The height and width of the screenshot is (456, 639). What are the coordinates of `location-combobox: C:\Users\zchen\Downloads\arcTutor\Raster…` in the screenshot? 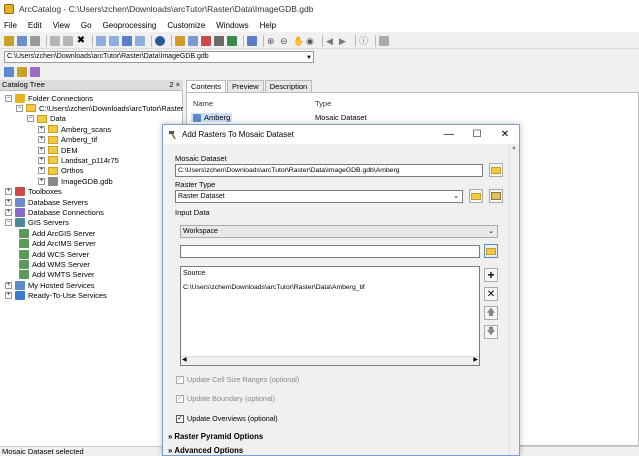 It's located at (159, 57).